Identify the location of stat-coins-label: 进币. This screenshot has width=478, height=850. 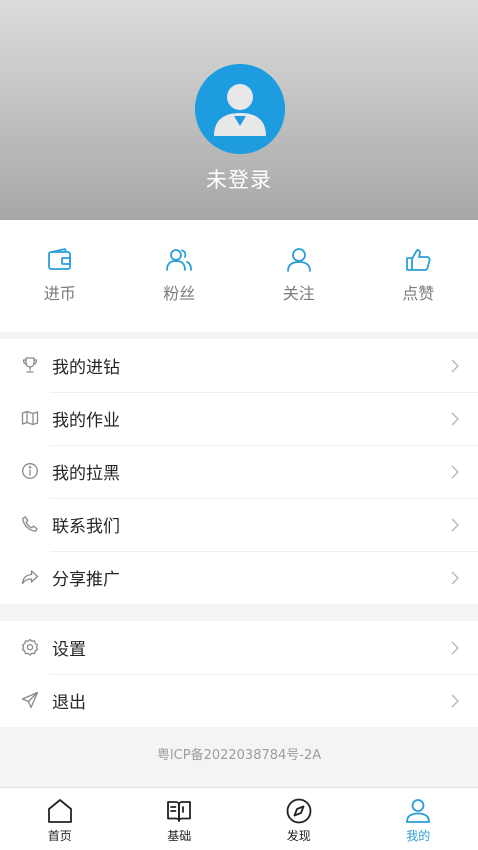
(59, 293).